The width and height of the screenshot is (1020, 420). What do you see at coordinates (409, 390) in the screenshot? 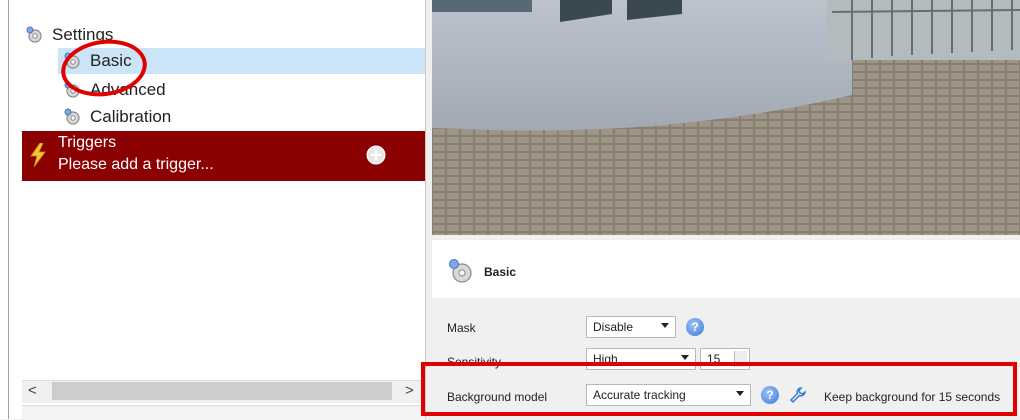
I see `scroll-right-arrow: >` at bounding box center [409, 390].